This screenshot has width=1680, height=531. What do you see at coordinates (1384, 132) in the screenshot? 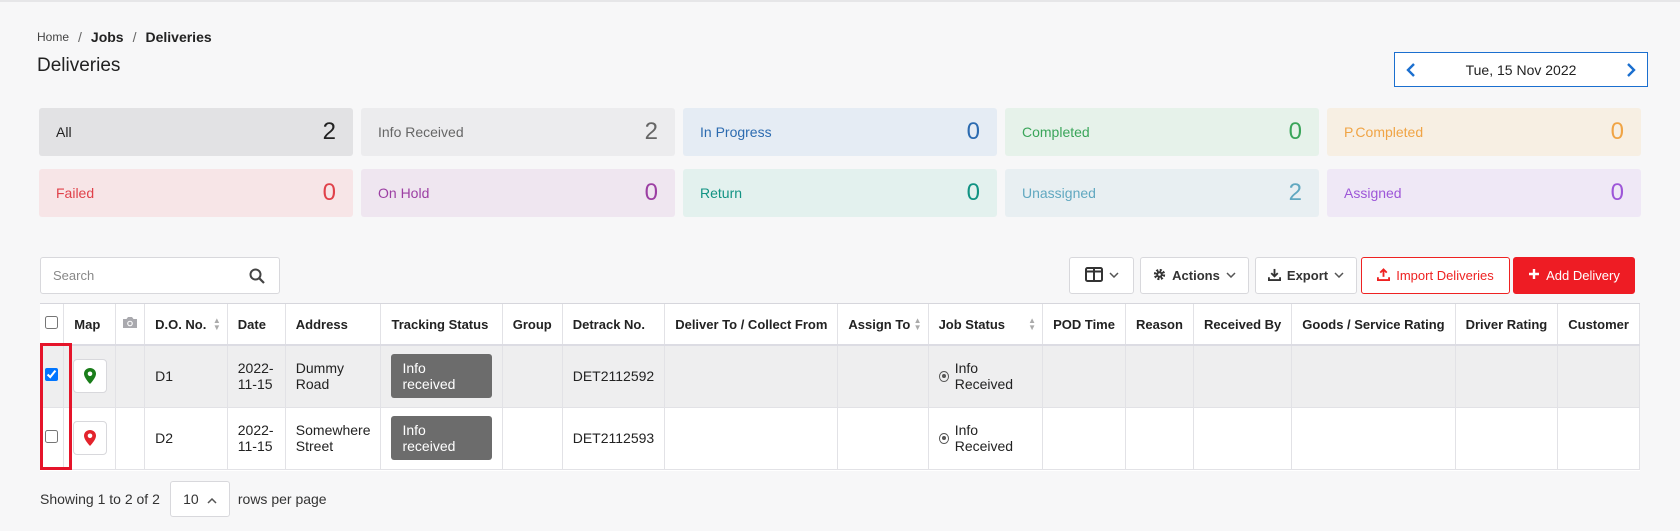
I see `status-card-label: P.Completed` at bounding box center [1384, 132].